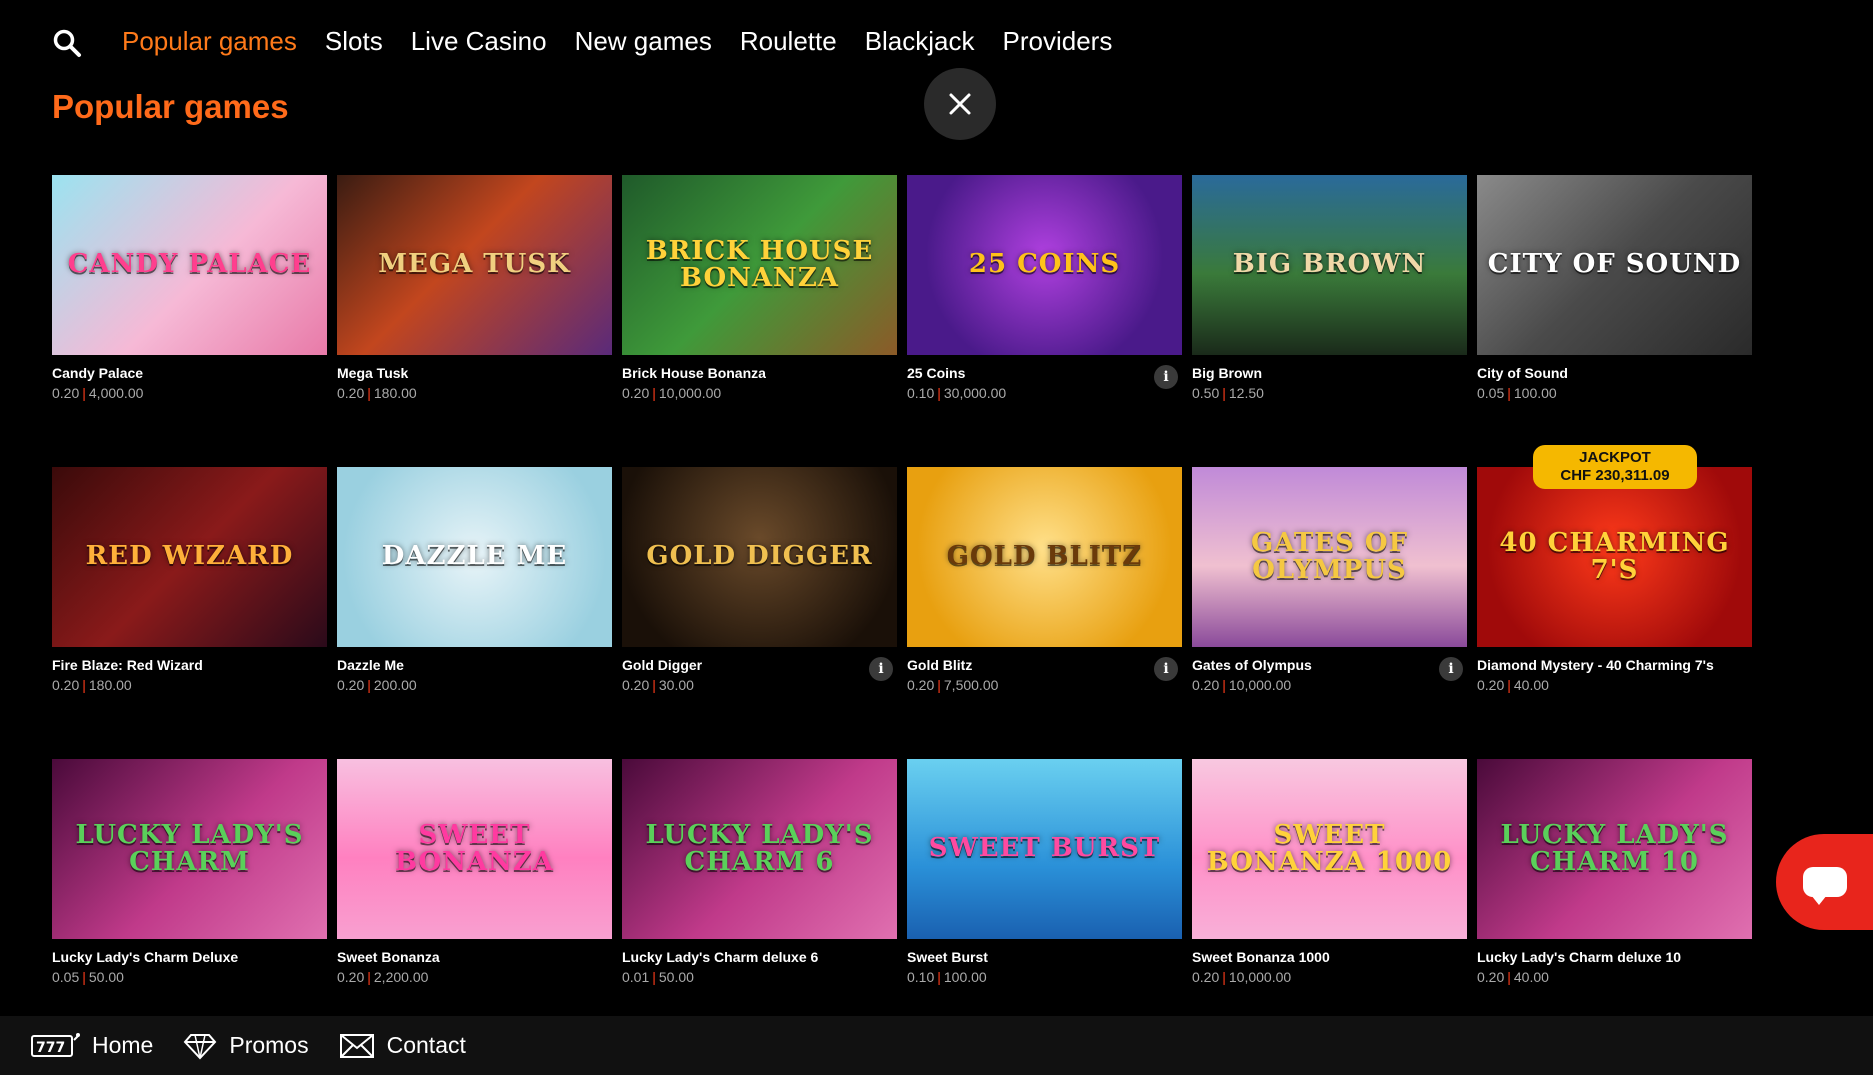 Image resolution: width=1873 pixels, height=1075 pixels. What do you see at coordinates (372, 373) in the screenshot?
I see `game-name: Mega Tusk` at bounding box center [372, 373].